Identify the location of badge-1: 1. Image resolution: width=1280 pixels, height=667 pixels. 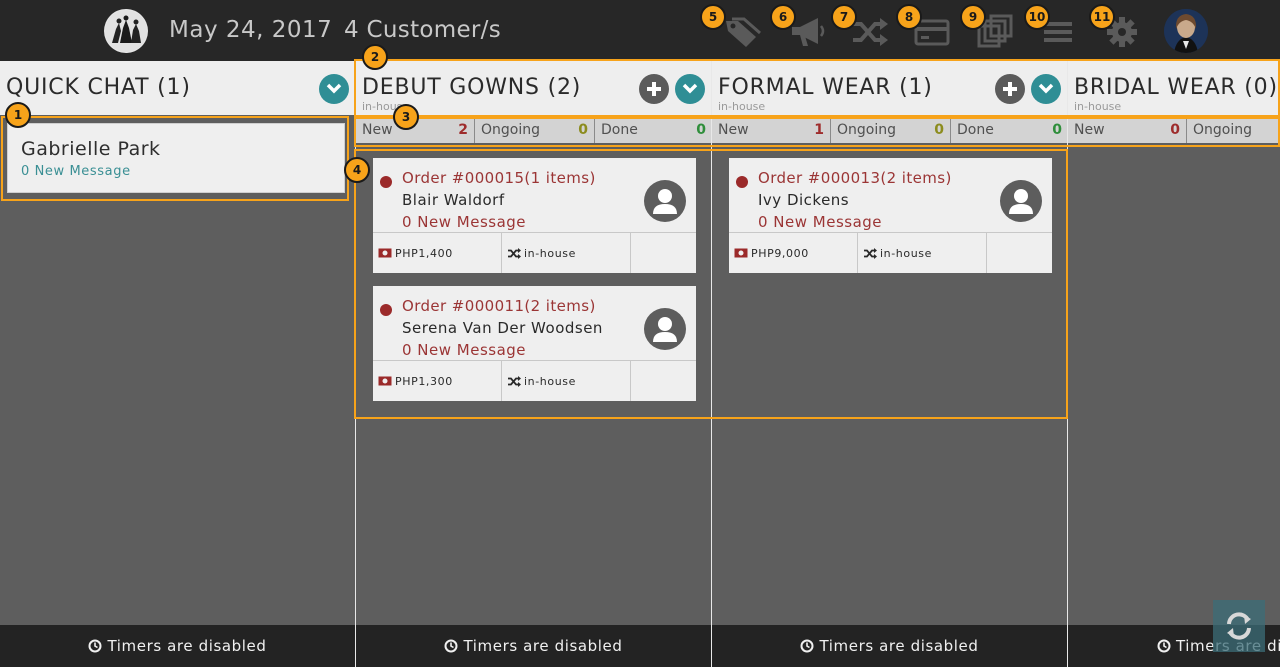
(18, 115).